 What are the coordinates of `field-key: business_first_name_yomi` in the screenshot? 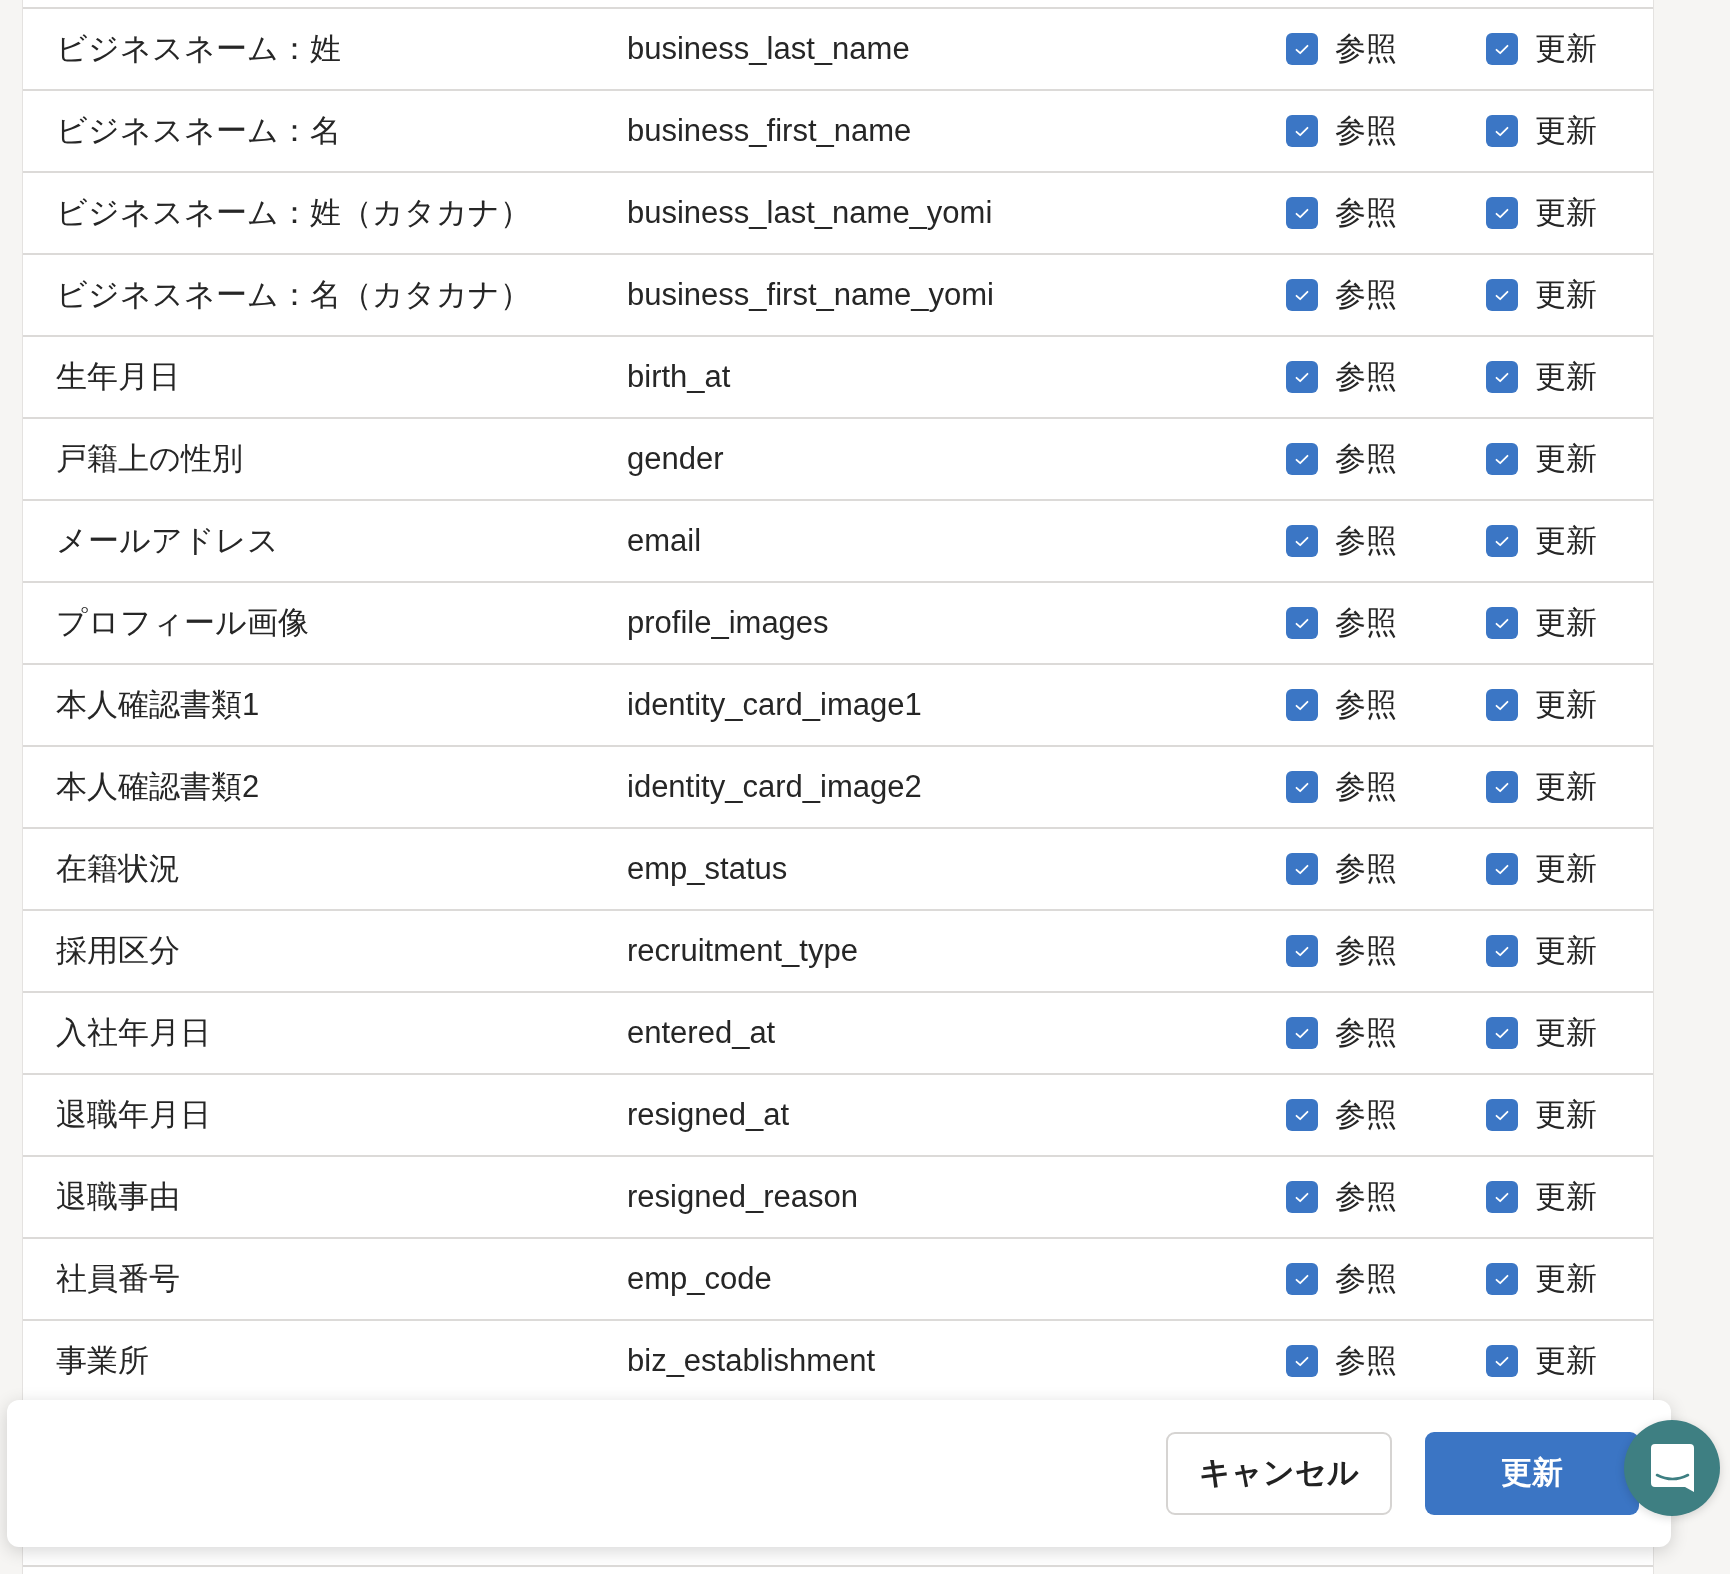 It's located at (956, 295).